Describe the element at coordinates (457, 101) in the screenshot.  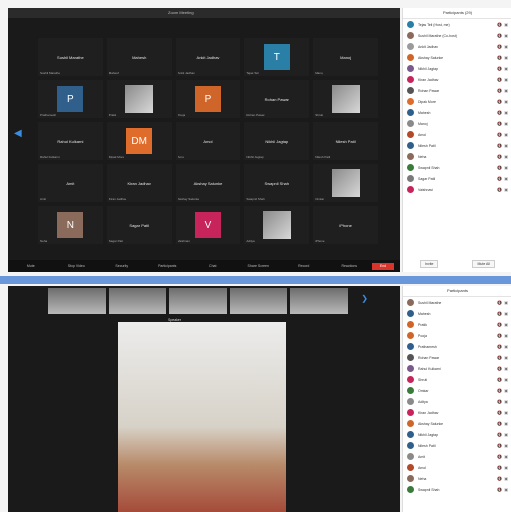
I see `participant-row: Dipak More 🔇 ▣` at that location.